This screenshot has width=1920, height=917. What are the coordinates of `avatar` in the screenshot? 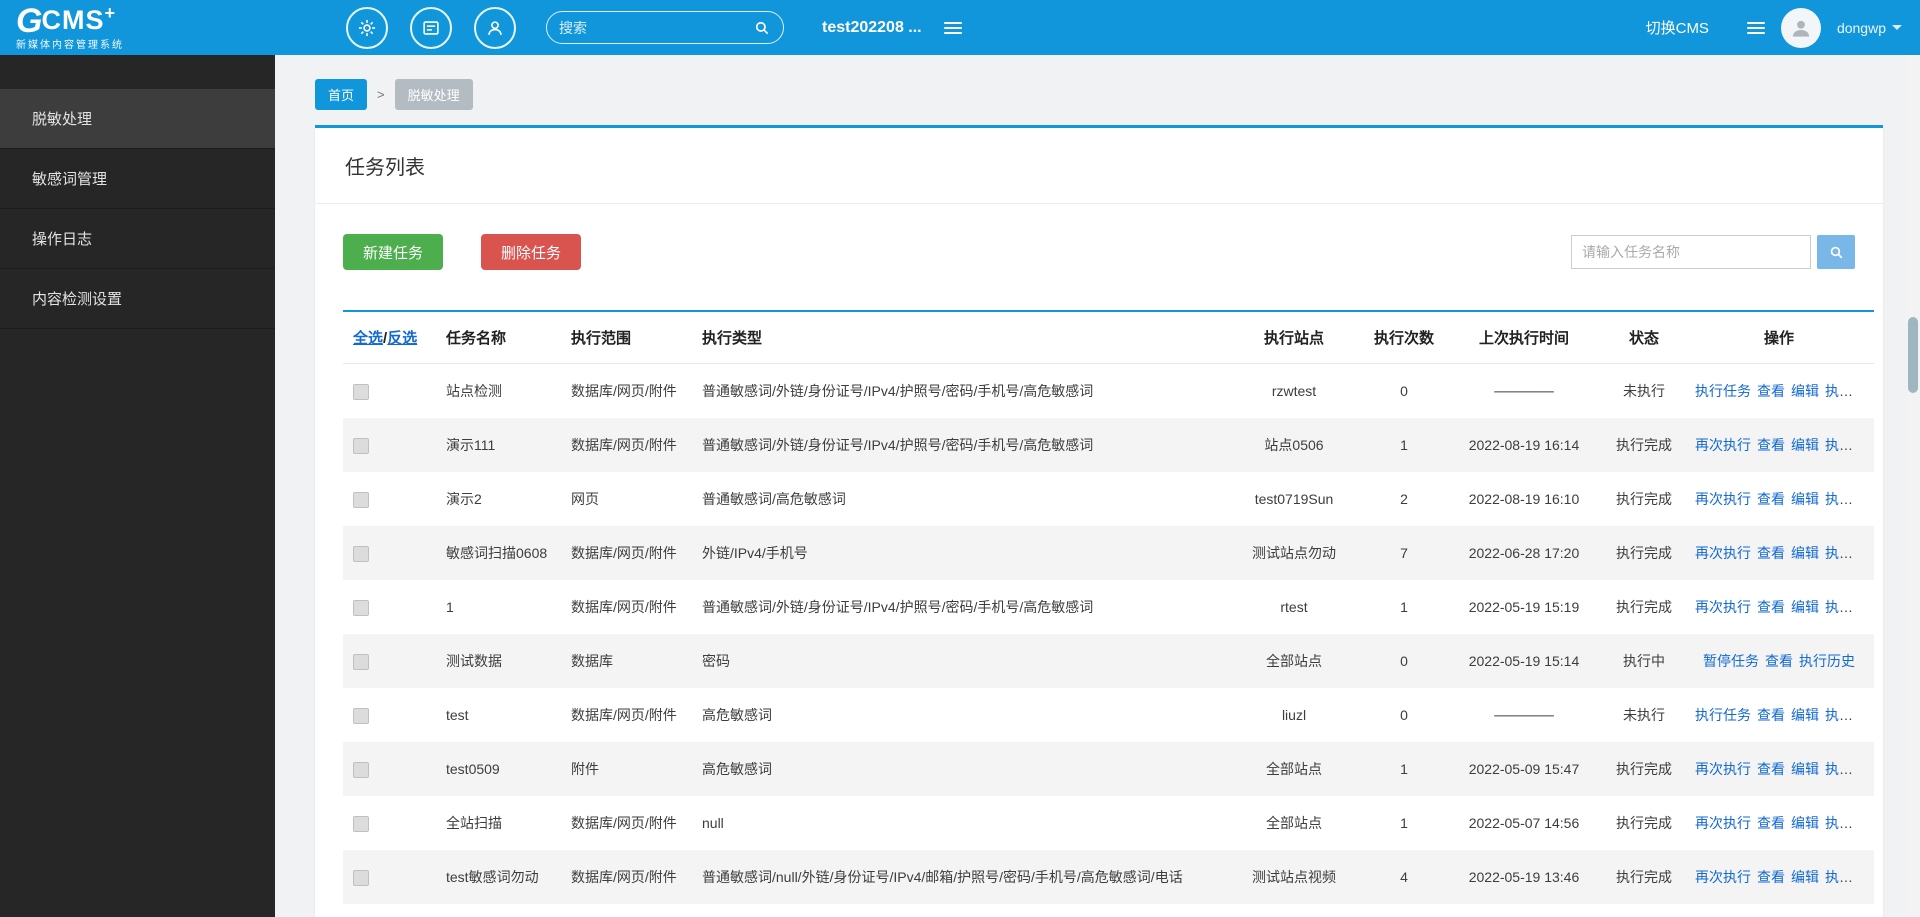 It's located at (1800, 27).